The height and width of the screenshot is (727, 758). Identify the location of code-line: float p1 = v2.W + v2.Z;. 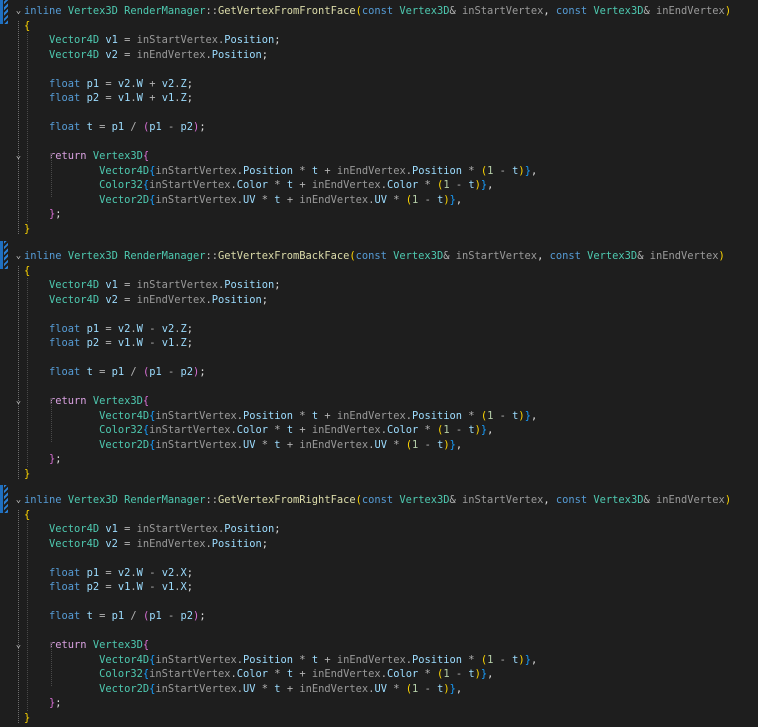
(108, 84).